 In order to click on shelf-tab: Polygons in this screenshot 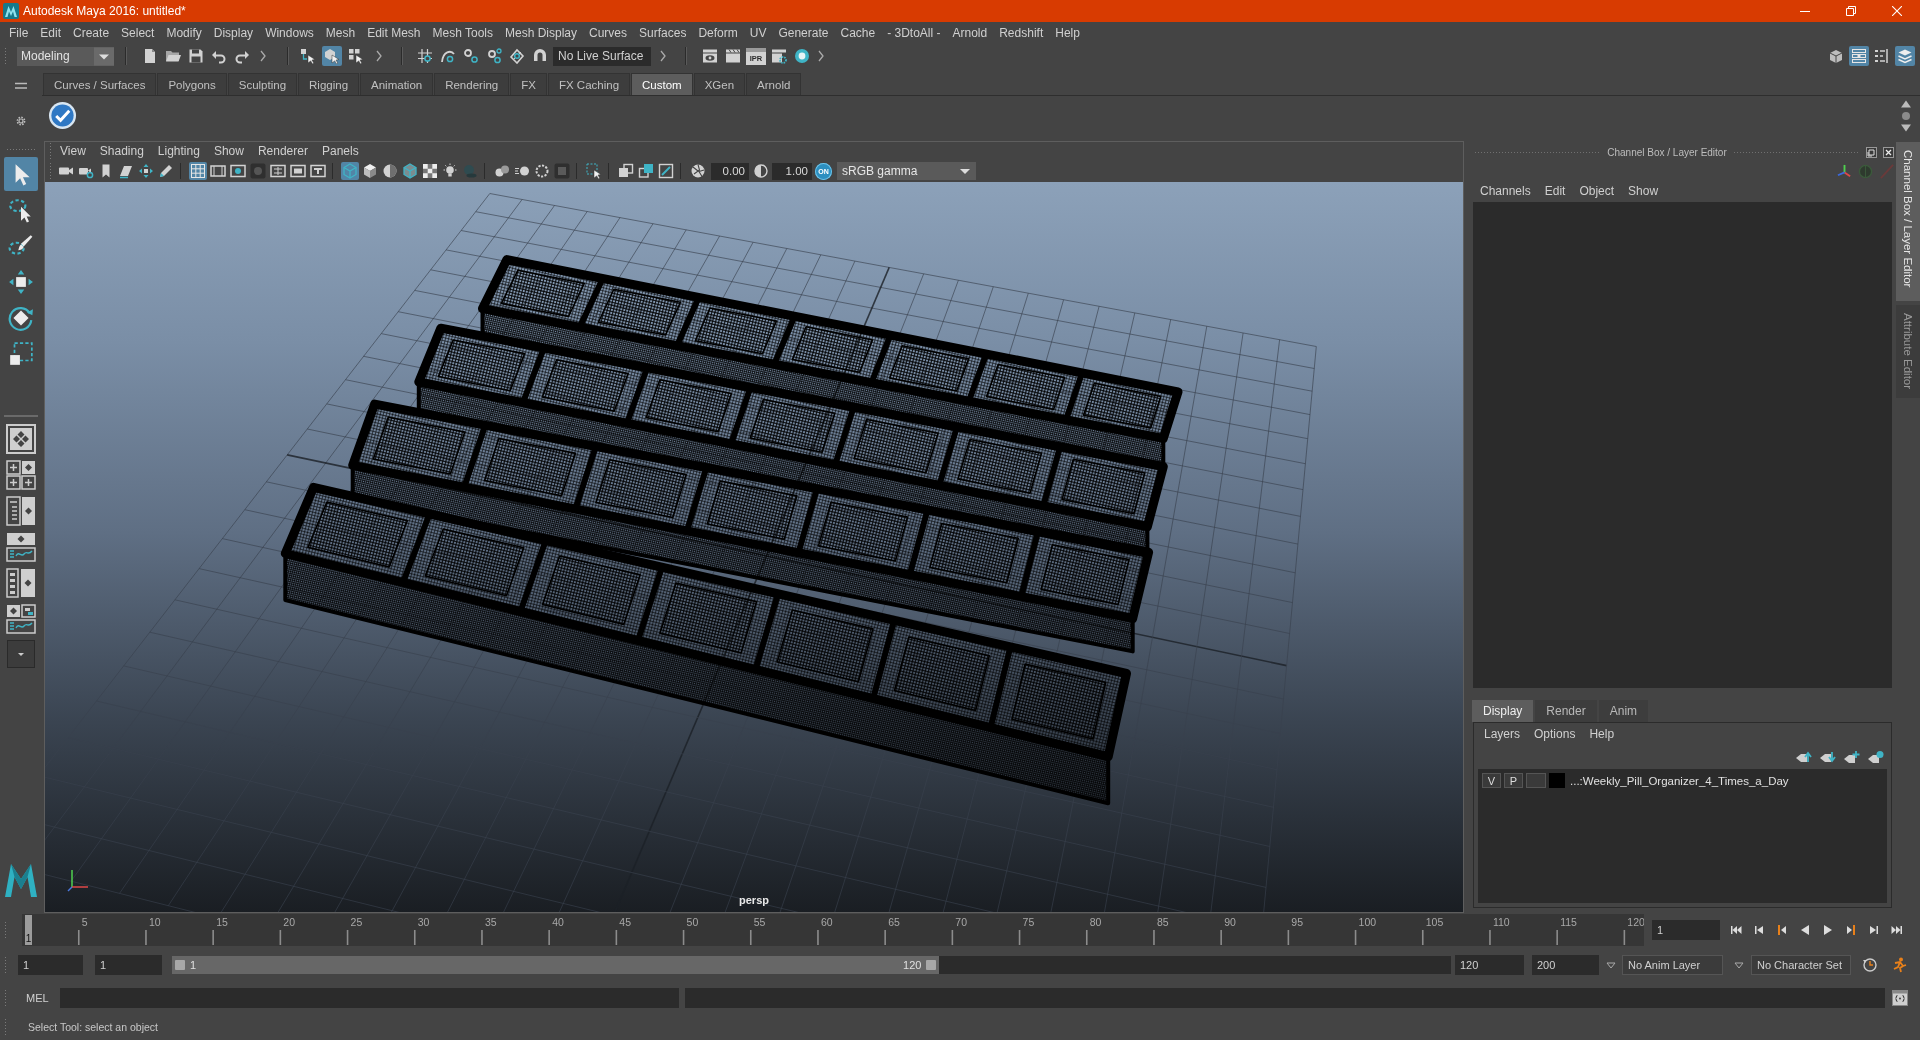, I will do `click(192, 84)`.